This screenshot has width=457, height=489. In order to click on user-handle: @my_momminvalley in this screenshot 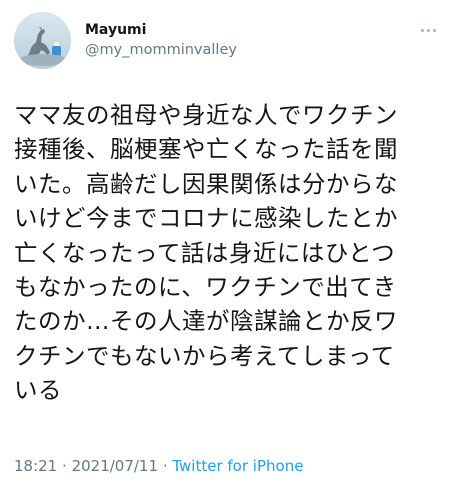, I will do `click(161, 50)`.